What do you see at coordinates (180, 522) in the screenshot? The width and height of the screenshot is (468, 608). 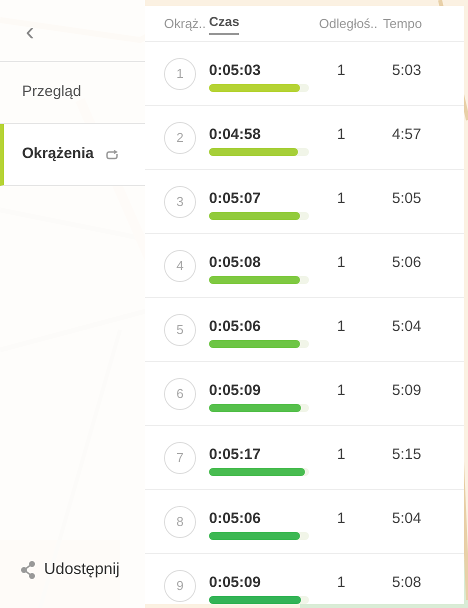 I see `lap-number: 8` at bounding box center [180, 522].